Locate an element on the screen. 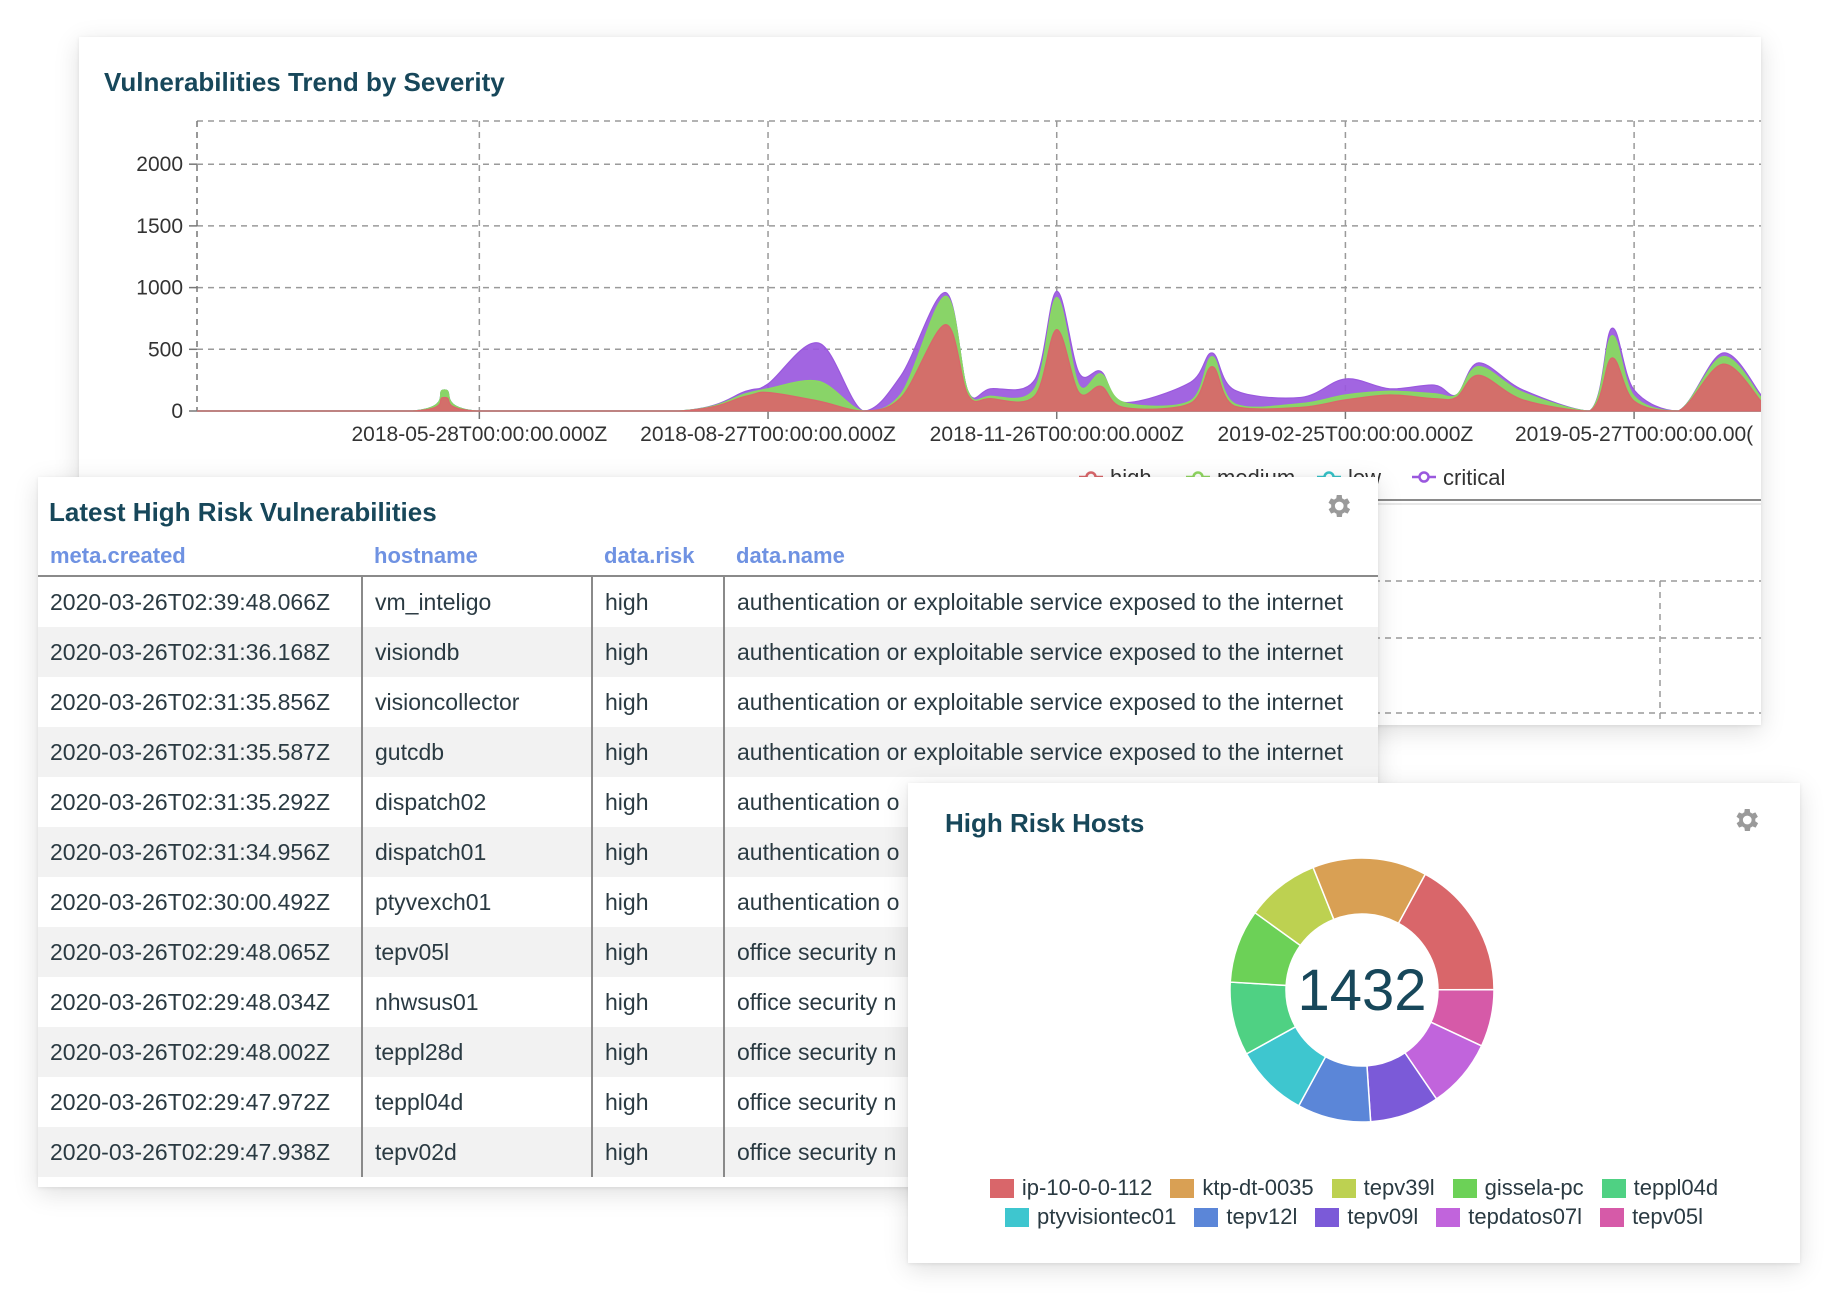  cell-hostname: visioncollector is located at coordinates (477, 702).